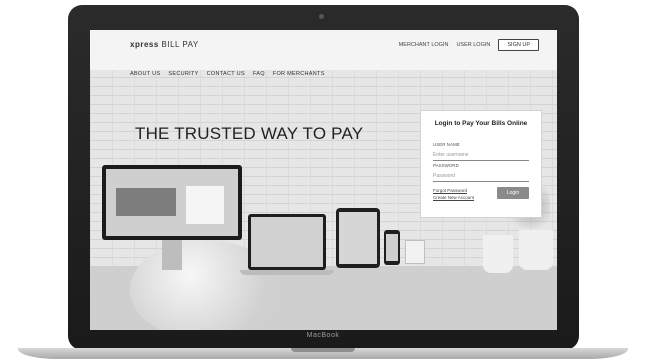  What do you see at coordinates (481, 123) in the screenshot?
I see `login-title: Login to Pay Your Bills Online` at bounding box center [481, 123].